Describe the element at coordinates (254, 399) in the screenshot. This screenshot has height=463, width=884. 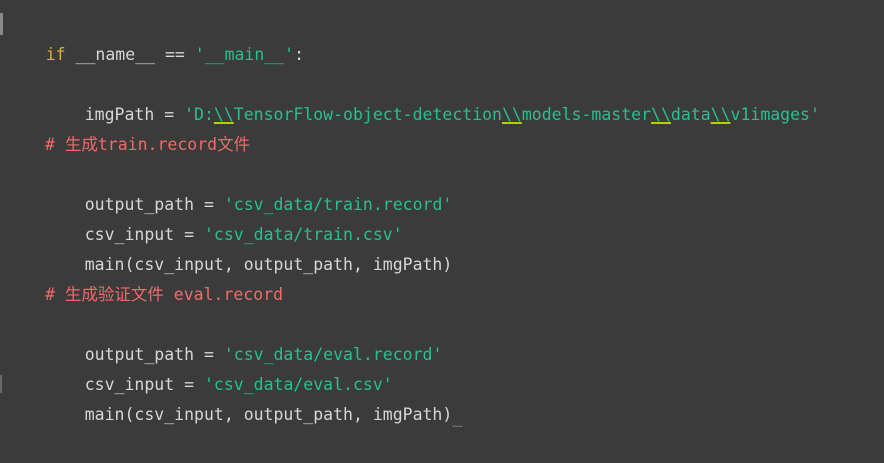
I see `code-line-10: main(csv_input, output_path, imgPath)﹏` at that location.